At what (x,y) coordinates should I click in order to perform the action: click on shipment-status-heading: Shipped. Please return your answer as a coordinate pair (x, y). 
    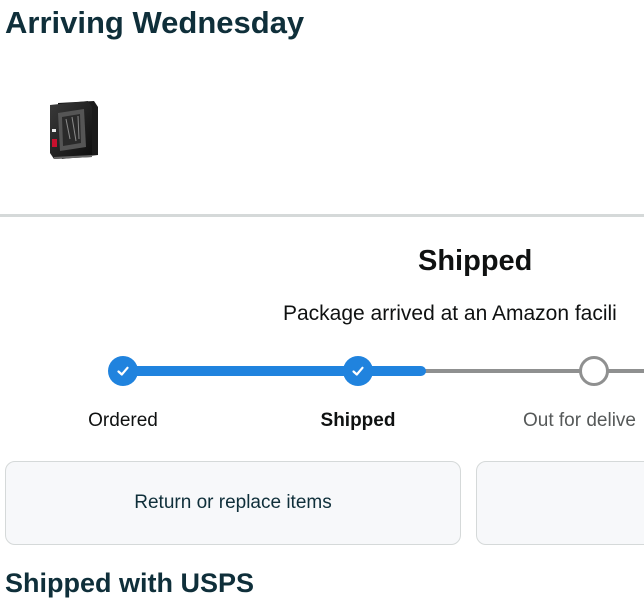
    Looking at the image, I should click on (475, 261).